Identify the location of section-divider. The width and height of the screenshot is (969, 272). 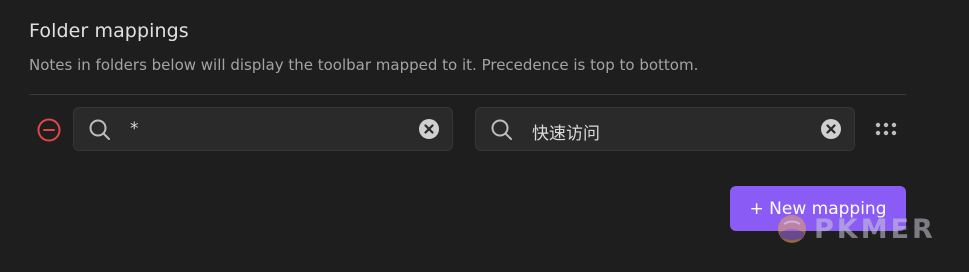
(467, 94).